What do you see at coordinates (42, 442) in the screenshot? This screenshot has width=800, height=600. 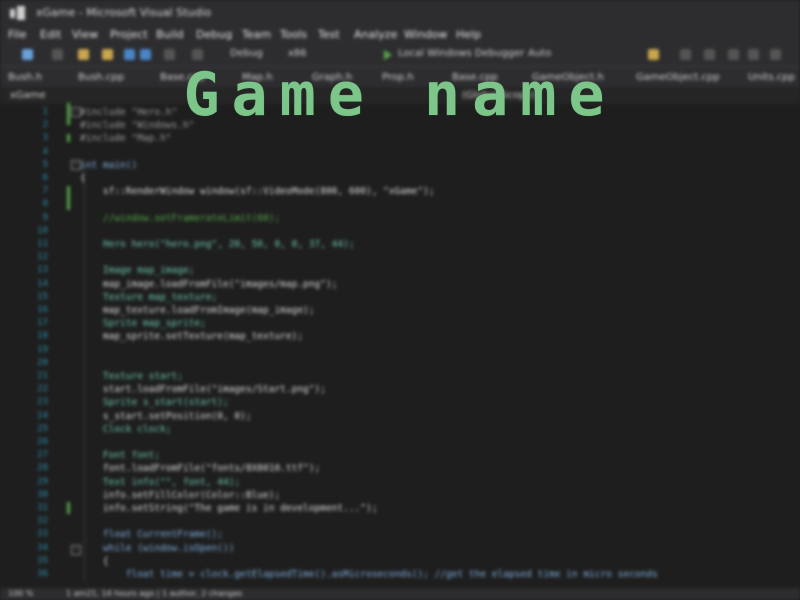 I see `line-number: 26` at bounding box center [42, 442].